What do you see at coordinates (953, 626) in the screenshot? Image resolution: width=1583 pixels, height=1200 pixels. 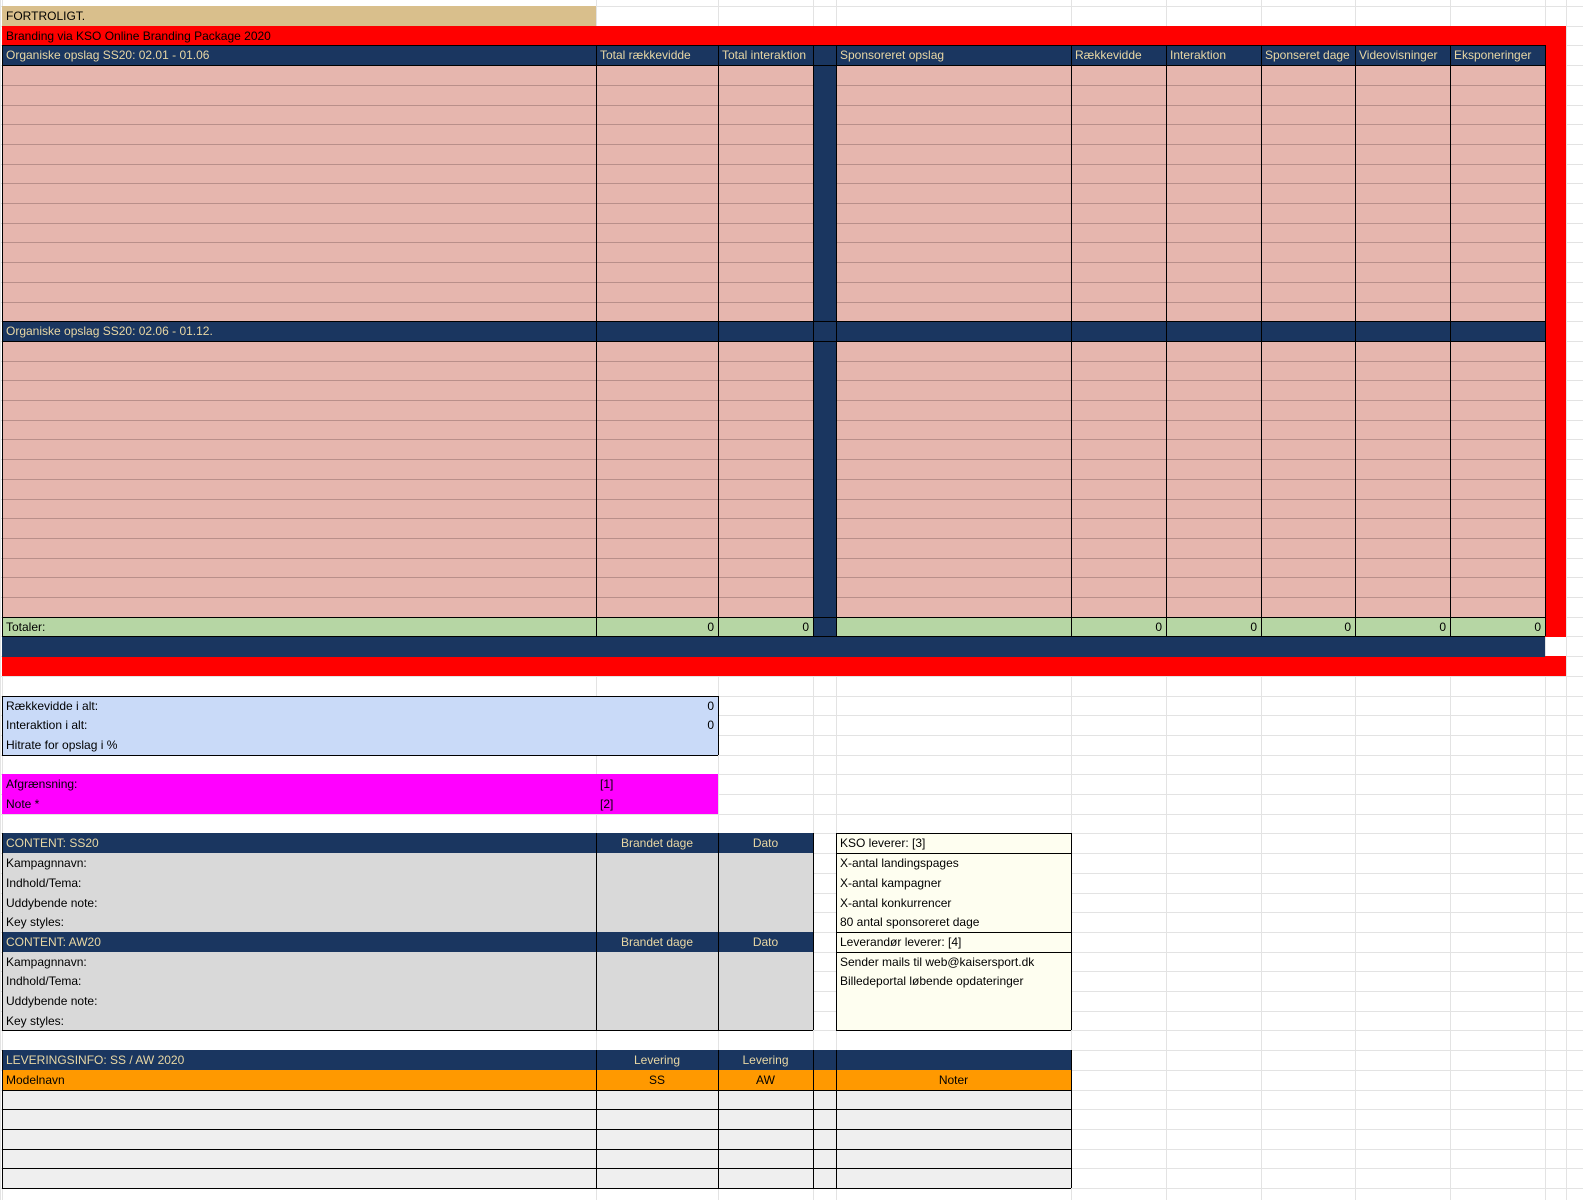 I see `totals-sponsored` at bounding box center [953, 626].